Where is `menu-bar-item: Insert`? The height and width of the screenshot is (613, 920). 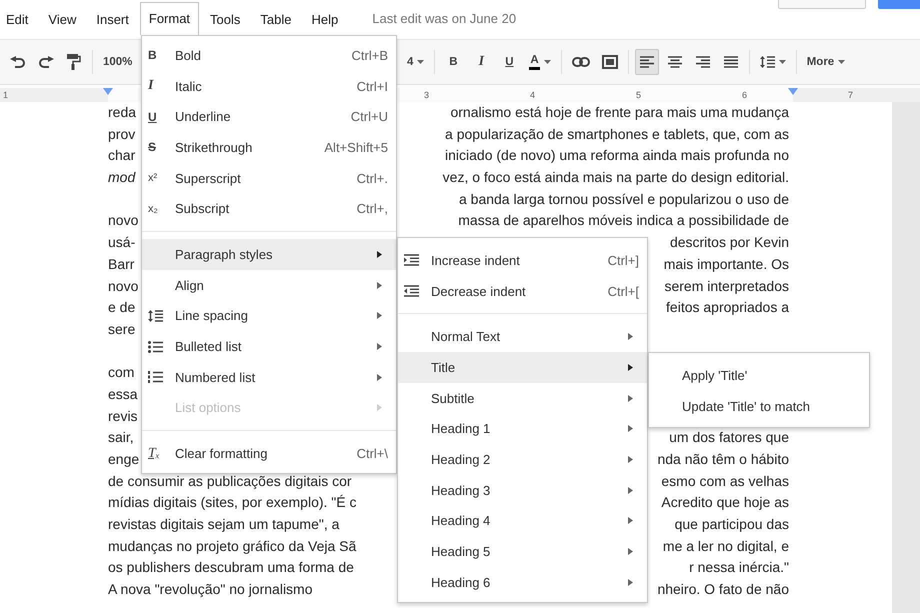
menu-bar-item: Insert is located at coordinates (112, 19).